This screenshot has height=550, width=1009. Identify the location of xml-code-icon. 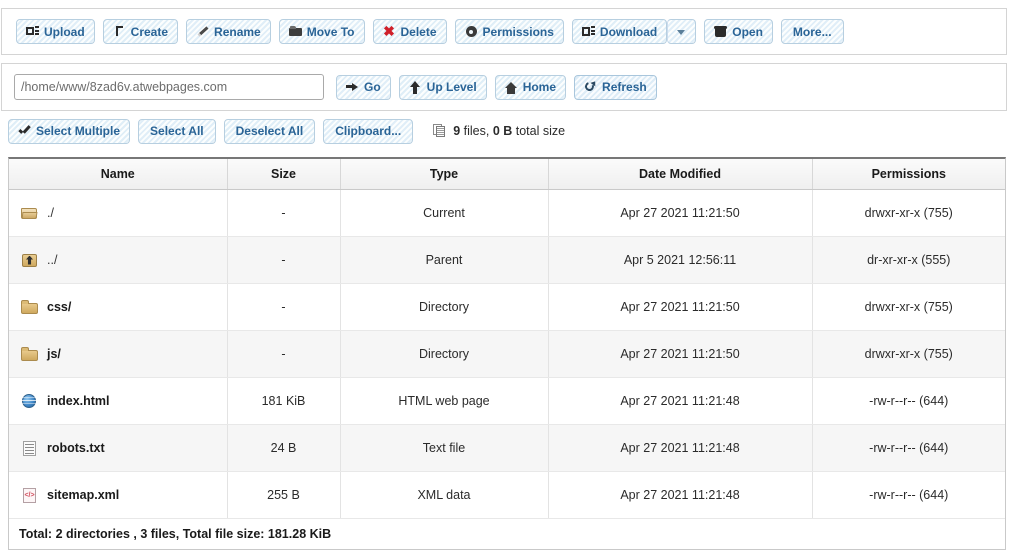
(29, 495).